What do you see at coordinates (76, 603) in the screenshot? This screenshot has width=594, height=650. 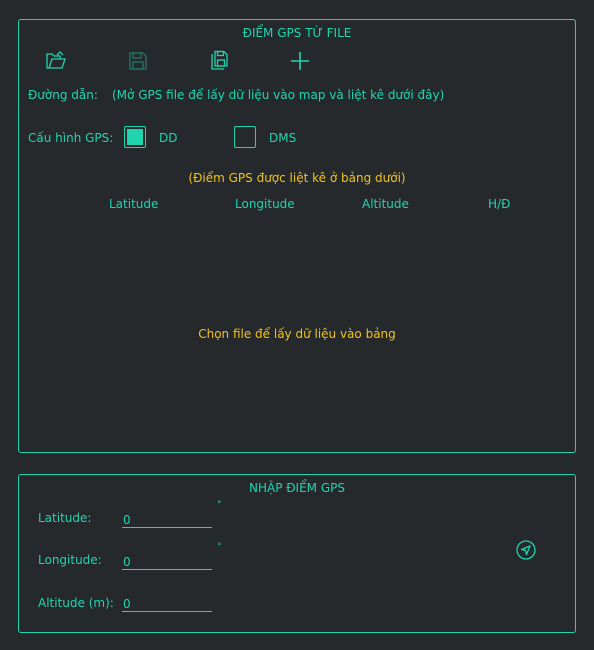 I see `altitude-label: Altitude (m):` at bounding box center [76, 603].